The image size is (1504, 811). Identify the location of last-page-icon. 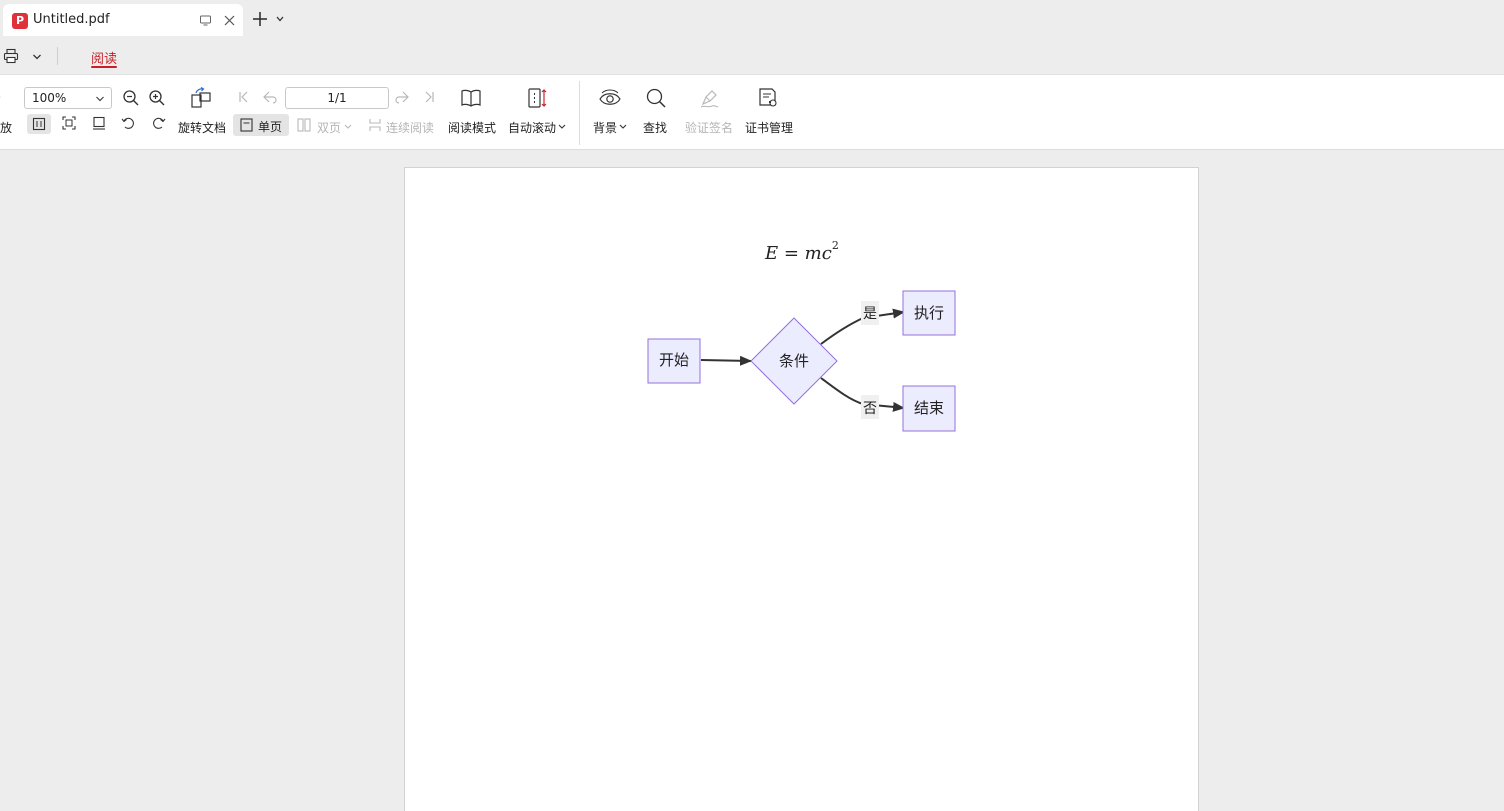
(429, 97).